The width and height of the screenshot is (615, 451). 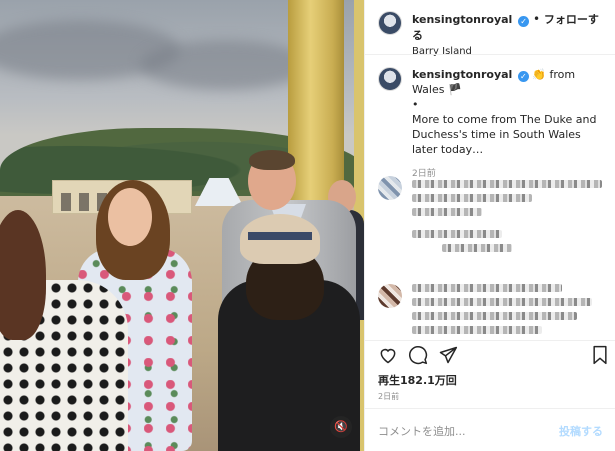 What do you see at coordinates (462, 19) in the screenshot?
I see `username-link: kensingtonroyal` at bounding box center [462, 19].